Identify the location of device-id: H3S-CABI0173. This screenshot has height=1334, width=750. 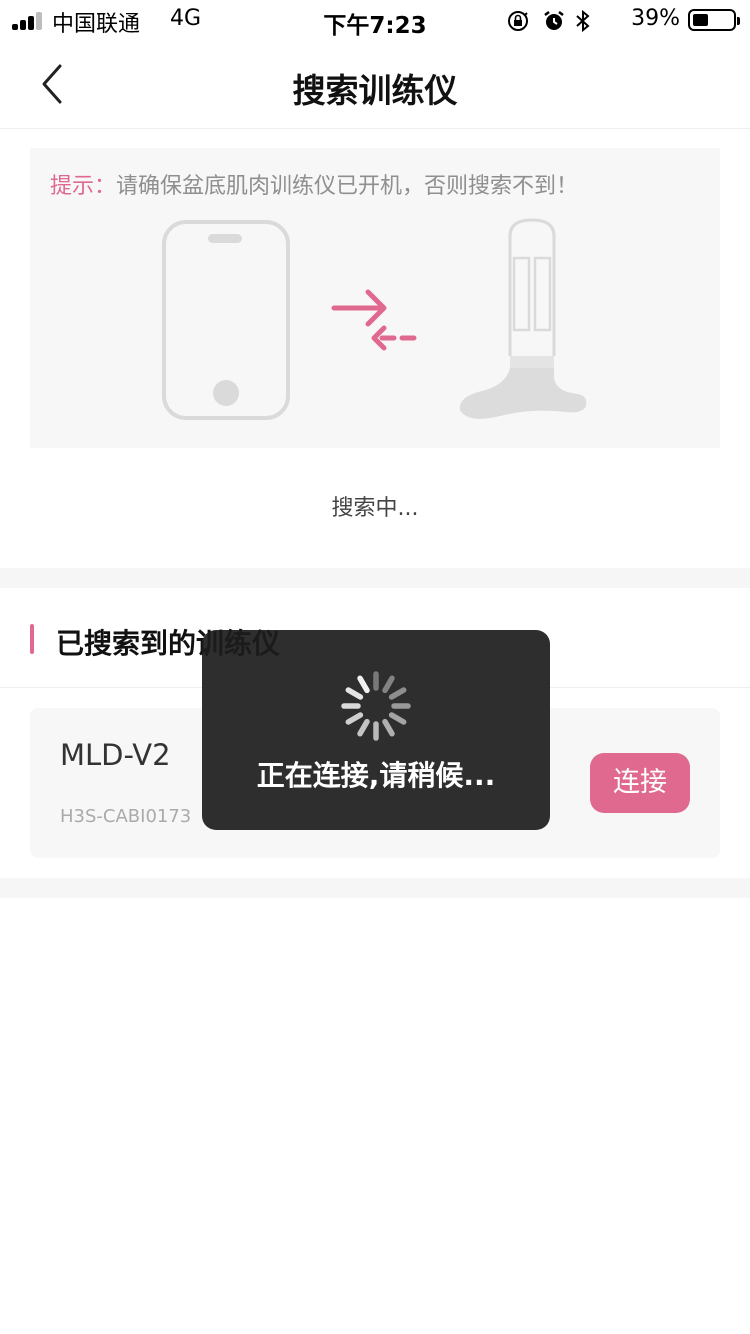
(126, 816).